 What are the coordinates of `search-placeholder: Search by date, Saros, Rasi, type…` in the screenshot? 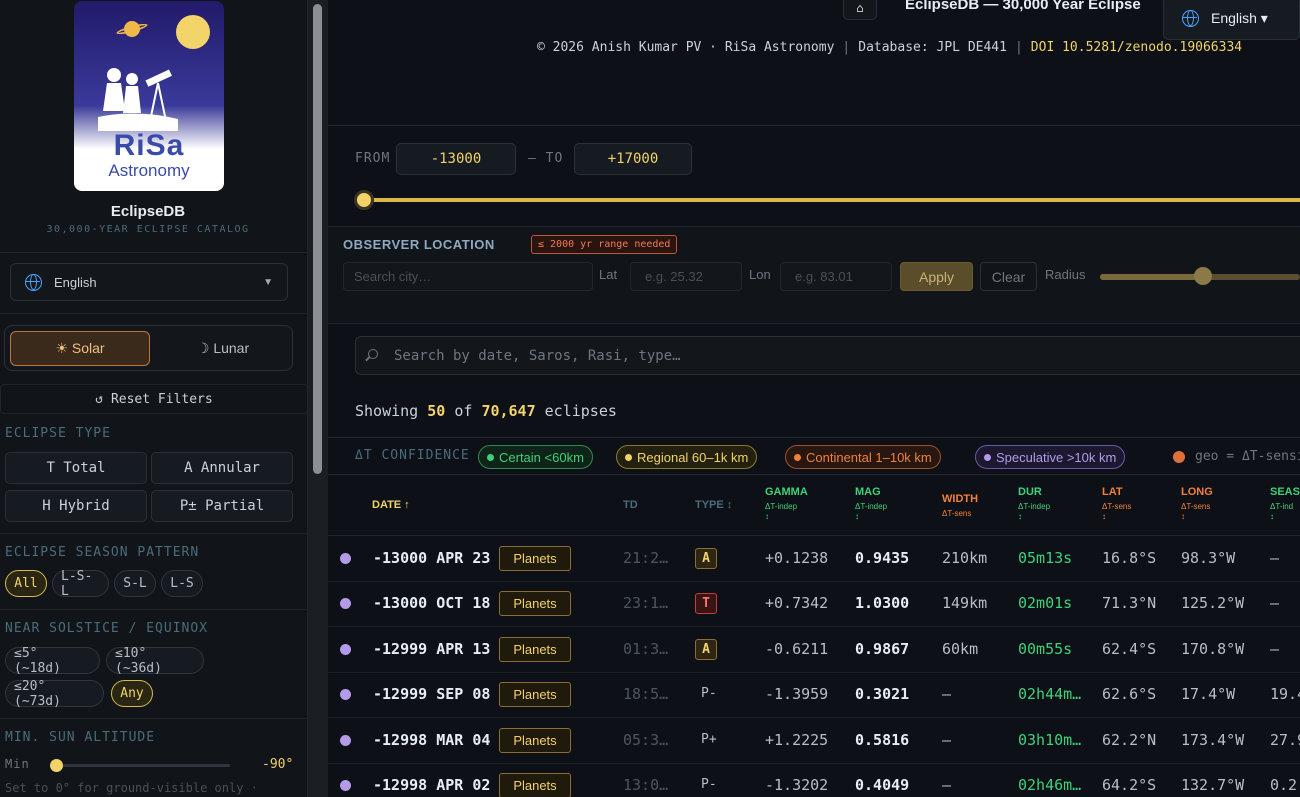 It's located at (537, 355).